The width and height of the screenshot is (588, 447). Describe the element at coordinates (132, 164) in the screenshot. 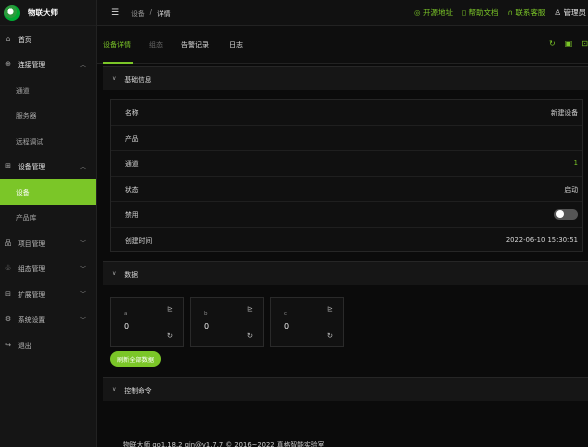

I see `info-key: 通道` at that location.